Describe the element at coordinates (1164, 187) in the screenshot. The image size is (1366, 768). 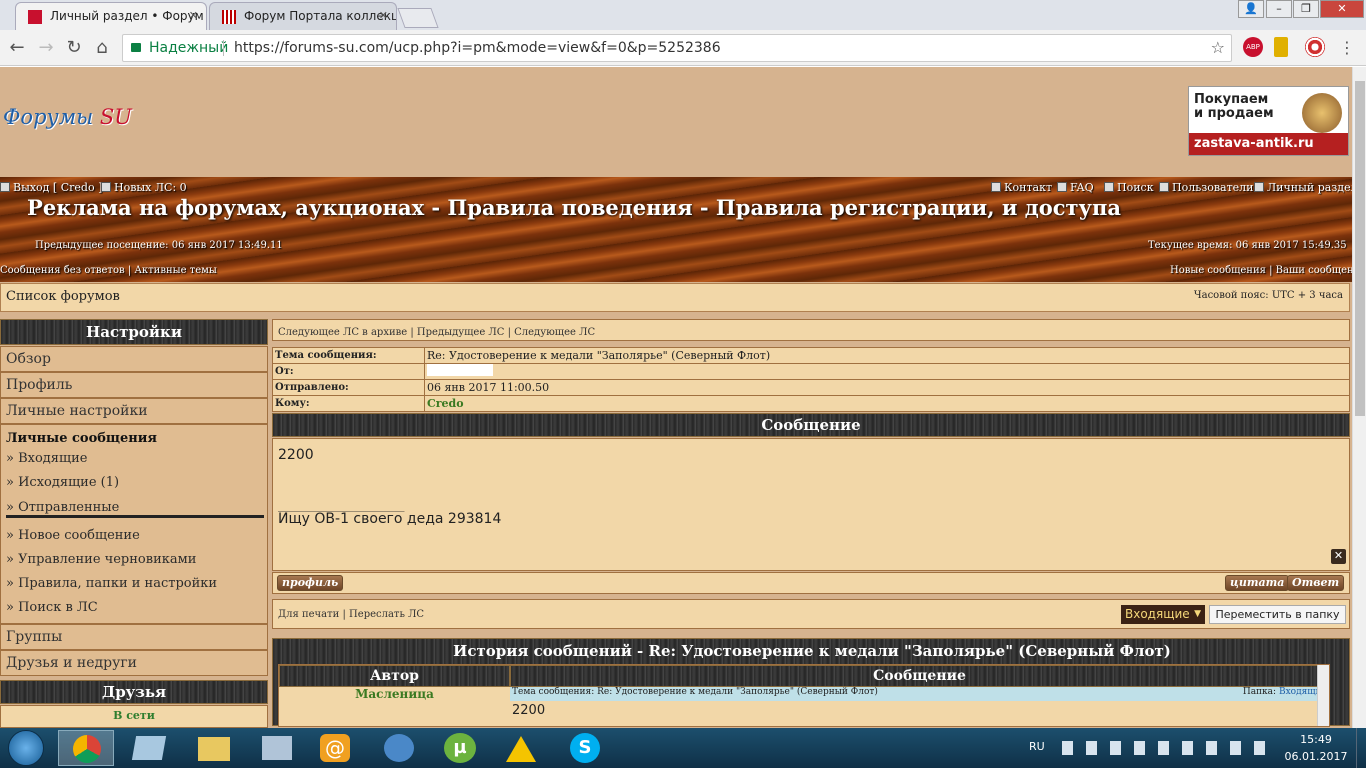
I see `members-icon` at that location.